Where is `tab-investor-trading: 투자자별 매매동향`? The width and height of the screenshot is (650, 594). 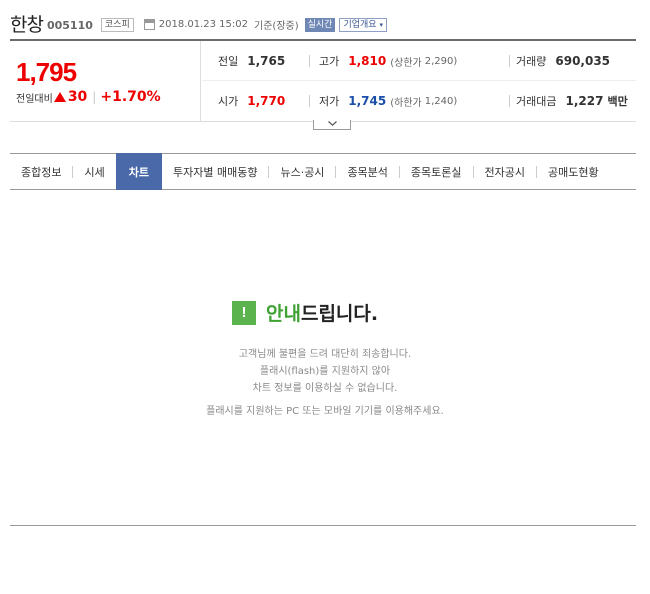 tab-investor-trading: 투자자별 매매동향 is located at coordinates (215, 171).